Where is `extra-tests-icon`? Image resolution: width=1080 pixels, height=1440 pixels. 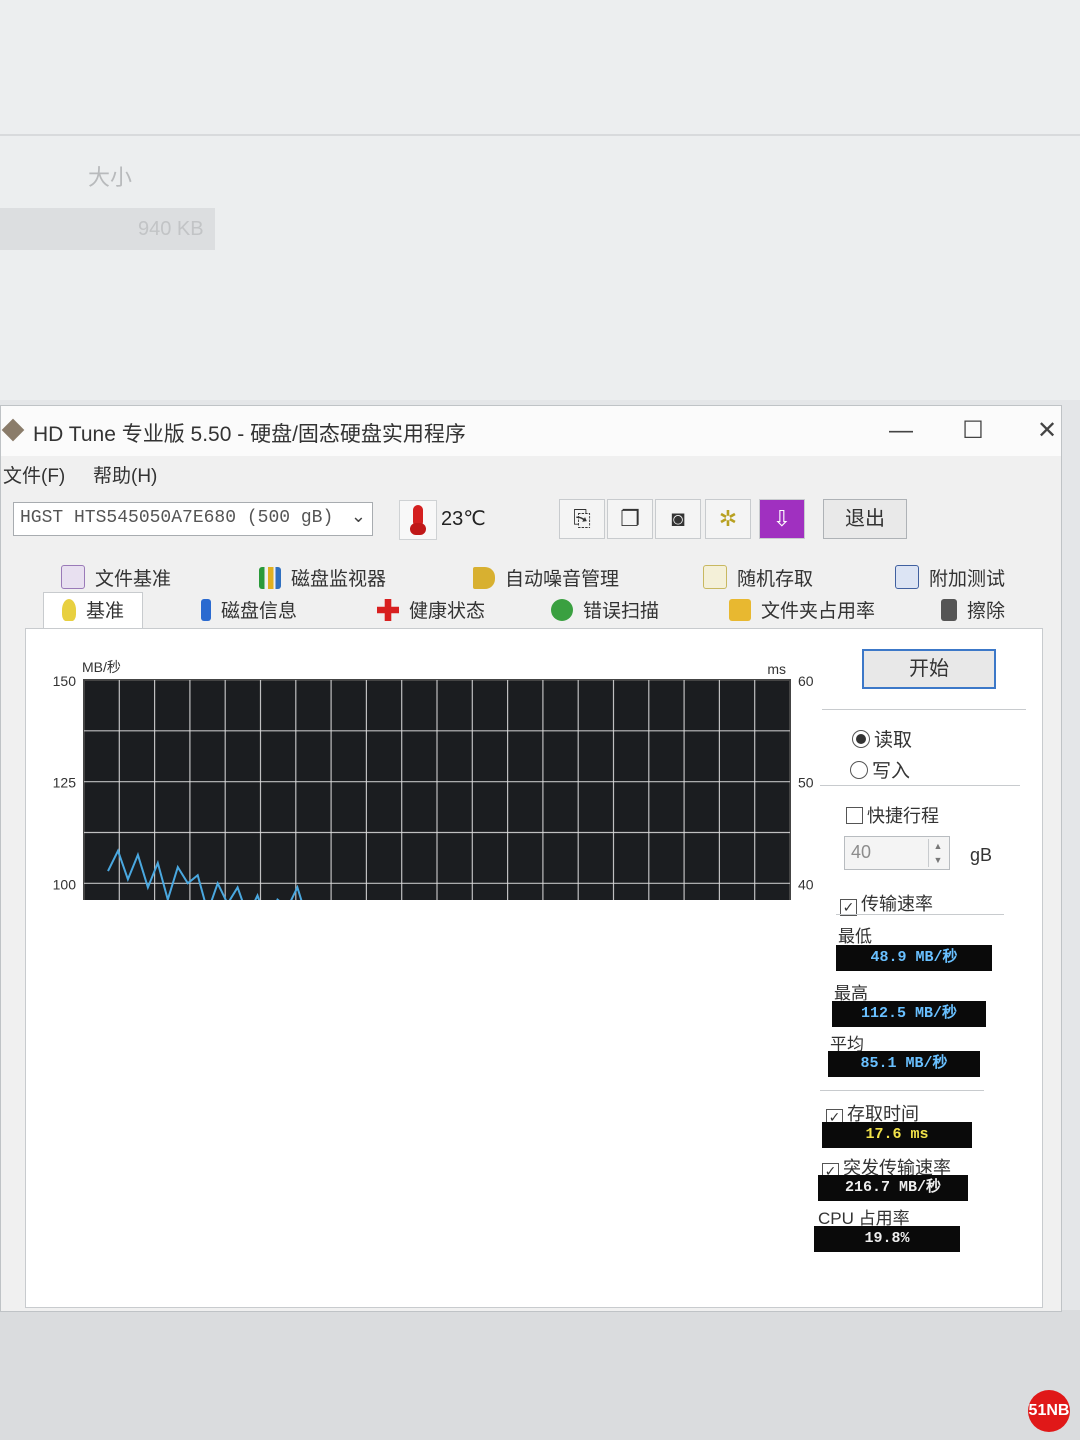
extra-tests-icon is located at coordinates (907, 577).